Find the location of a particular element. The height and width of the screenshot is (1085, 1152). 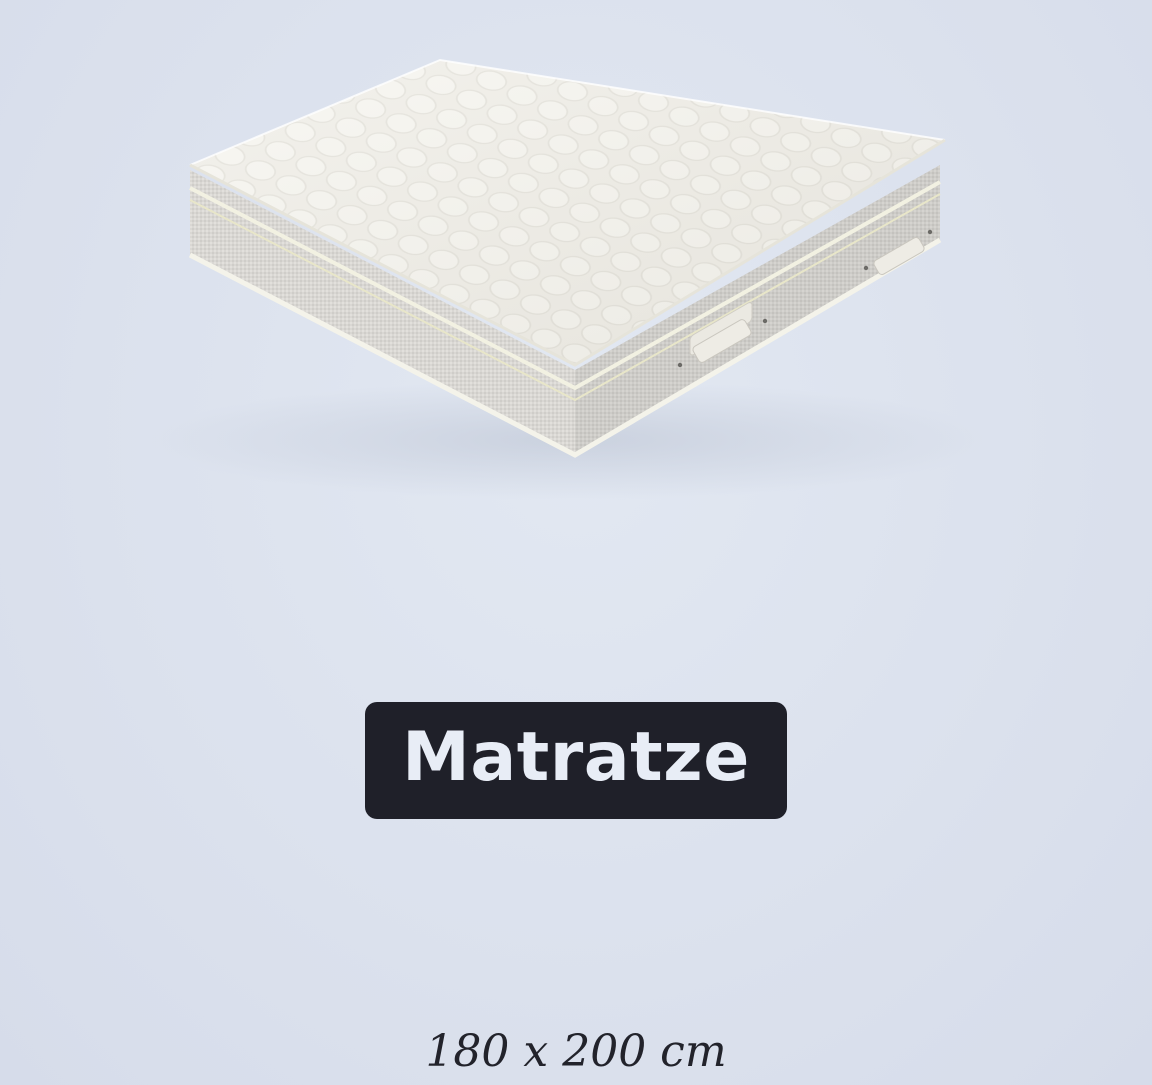

product-title-badge: Matratze is located at coordinates (576, 760).